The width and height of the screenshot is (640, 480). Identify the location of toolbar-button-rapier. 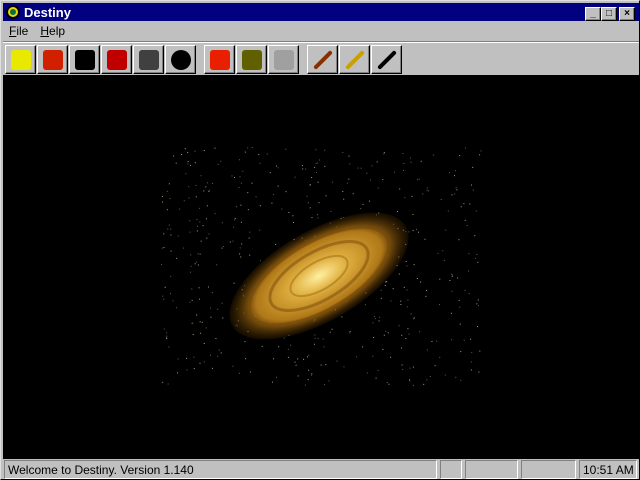
(386, 59).